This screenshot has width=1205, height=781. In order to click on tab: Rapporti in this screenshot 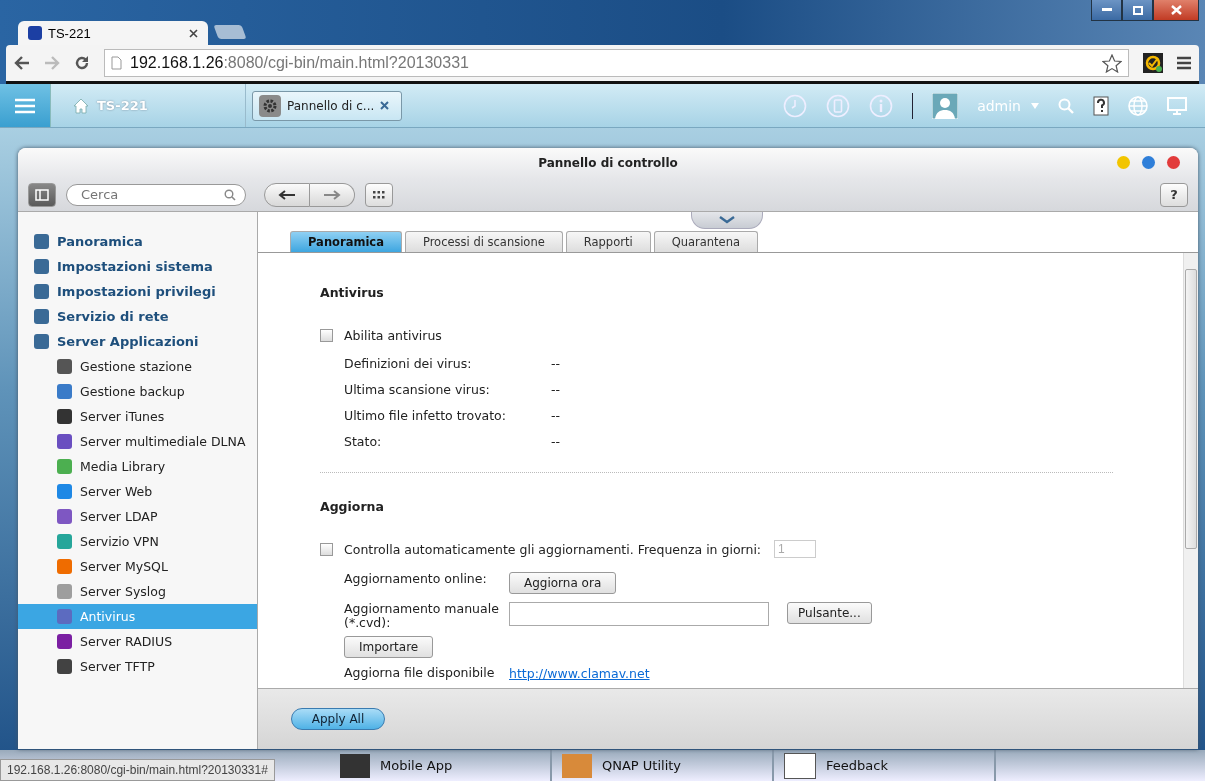, I will do `click(608, 241)`.